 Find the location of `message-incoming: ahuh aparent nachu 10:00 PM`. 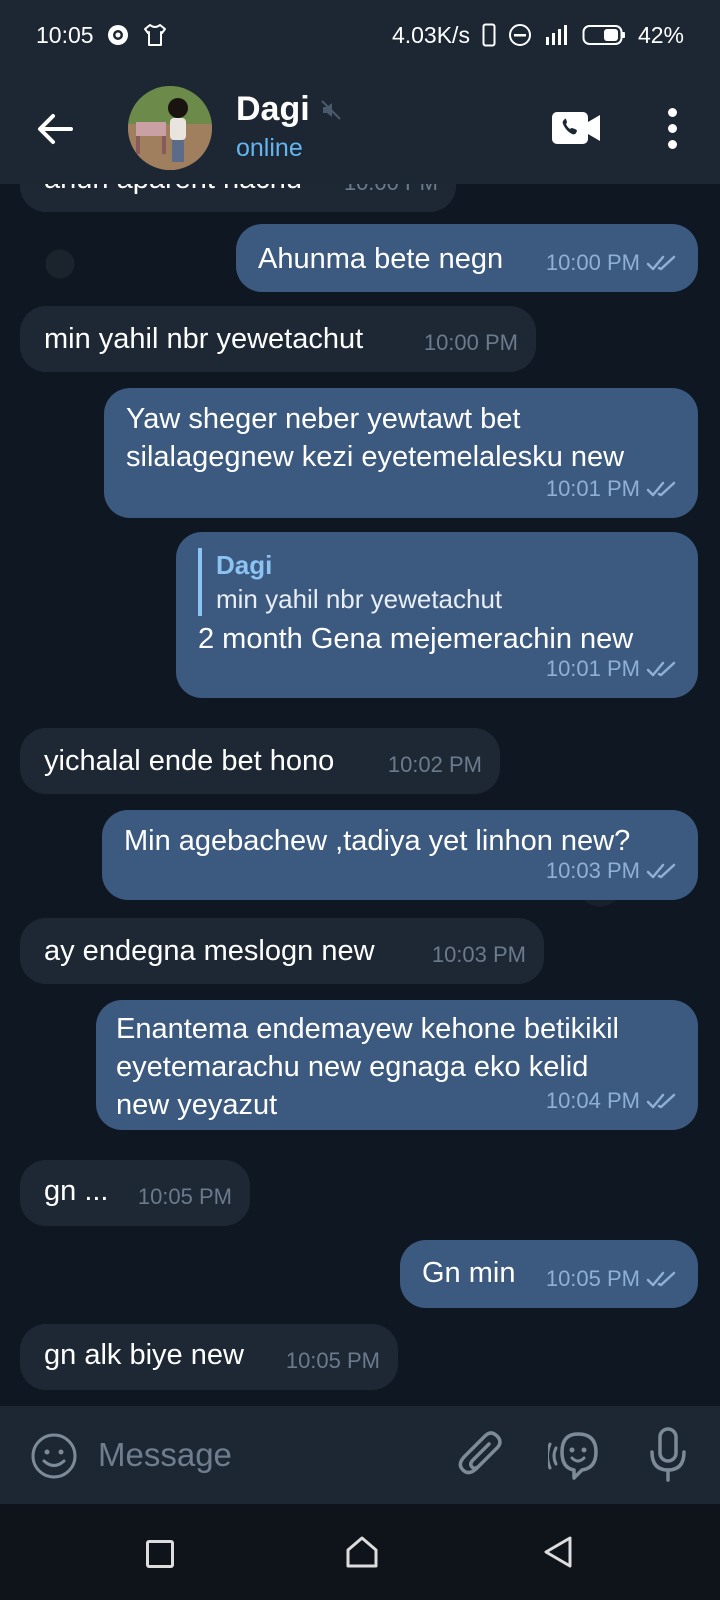

message-incoming: ahuh aparent nachu 10:00 PM is located at coordinates (238, 198).